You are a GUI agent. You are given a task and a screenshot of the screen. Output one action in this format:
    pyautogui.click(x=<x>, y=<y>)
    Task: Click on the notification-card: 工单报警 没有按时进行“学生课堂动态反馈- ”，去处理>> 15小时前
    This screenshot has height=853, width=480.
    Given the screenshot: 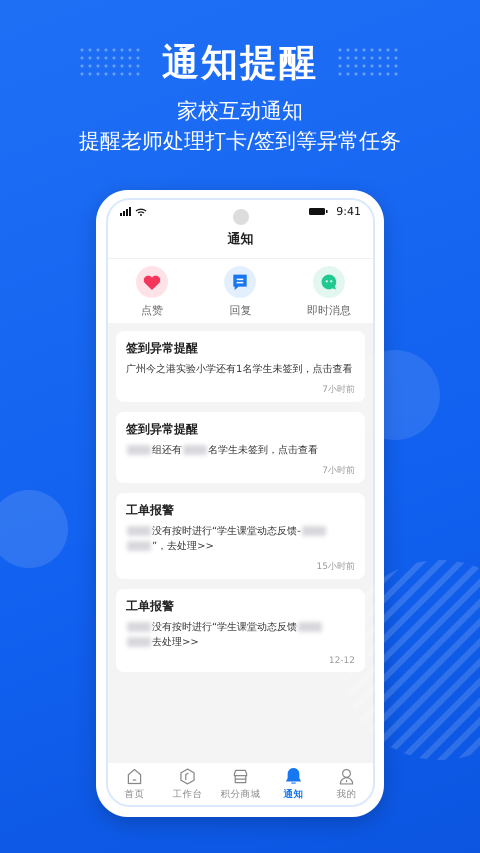 What is the action you would take?
    pyautogui.click(x=240, y=536)
    